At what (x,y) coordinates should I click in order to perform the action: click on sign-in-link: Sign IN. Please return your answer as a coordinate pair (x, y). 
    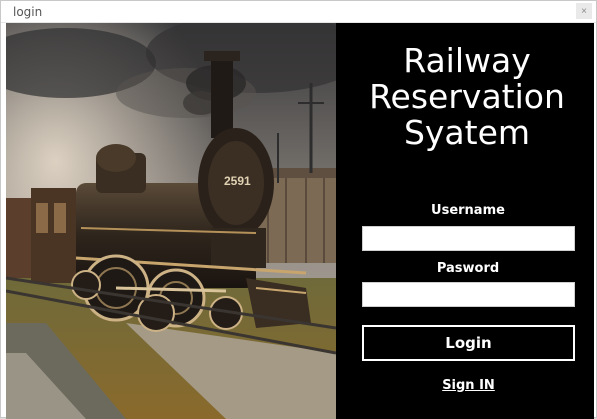
    Looking at the image, I should click on (468, 385).